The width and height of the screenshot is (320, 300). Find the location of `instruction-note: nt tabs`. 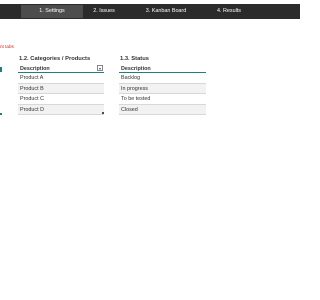

instruction-note: nt tabs is located at coordinates (7, 46).